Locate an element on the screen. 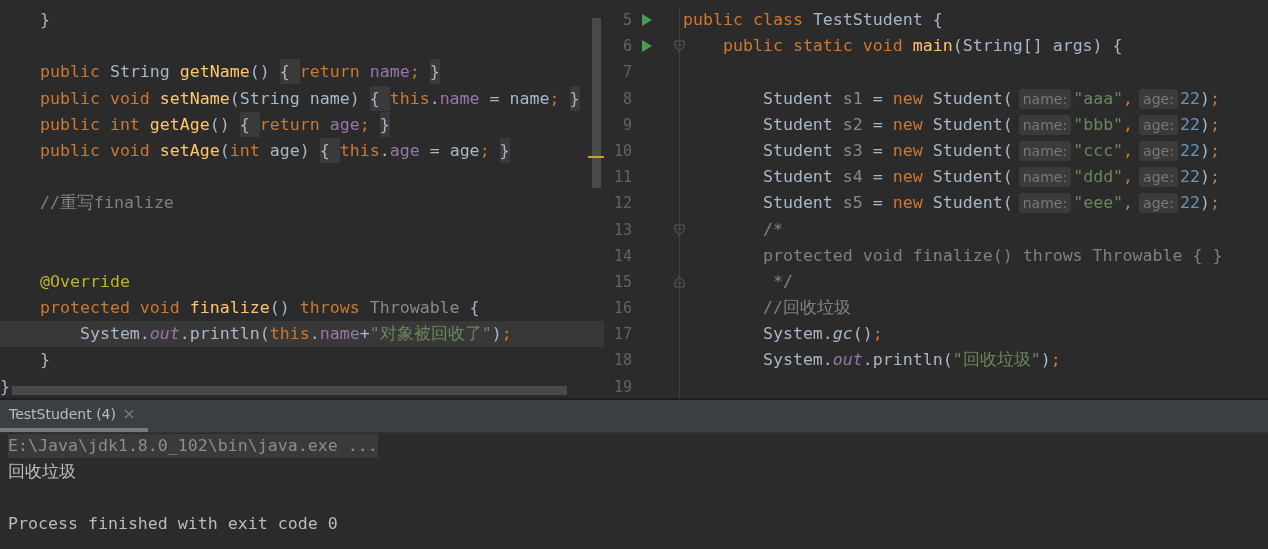 Image resolution: width=1268 pixels, height=549 pixels. line-number: 7 is located at coordinates (626, 73).